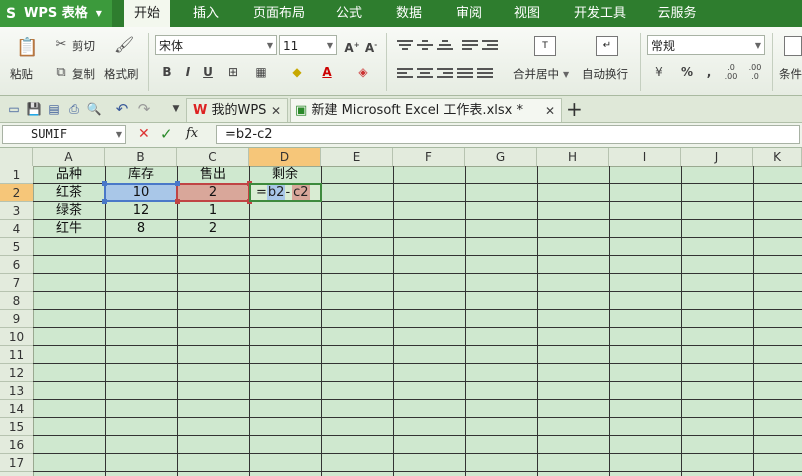 Image resolution: width=802 pixels, height=476 pixels. Describe the element at coordinates (74, 109) in the screenshot. I see `print-icon: ⎙` at that location.